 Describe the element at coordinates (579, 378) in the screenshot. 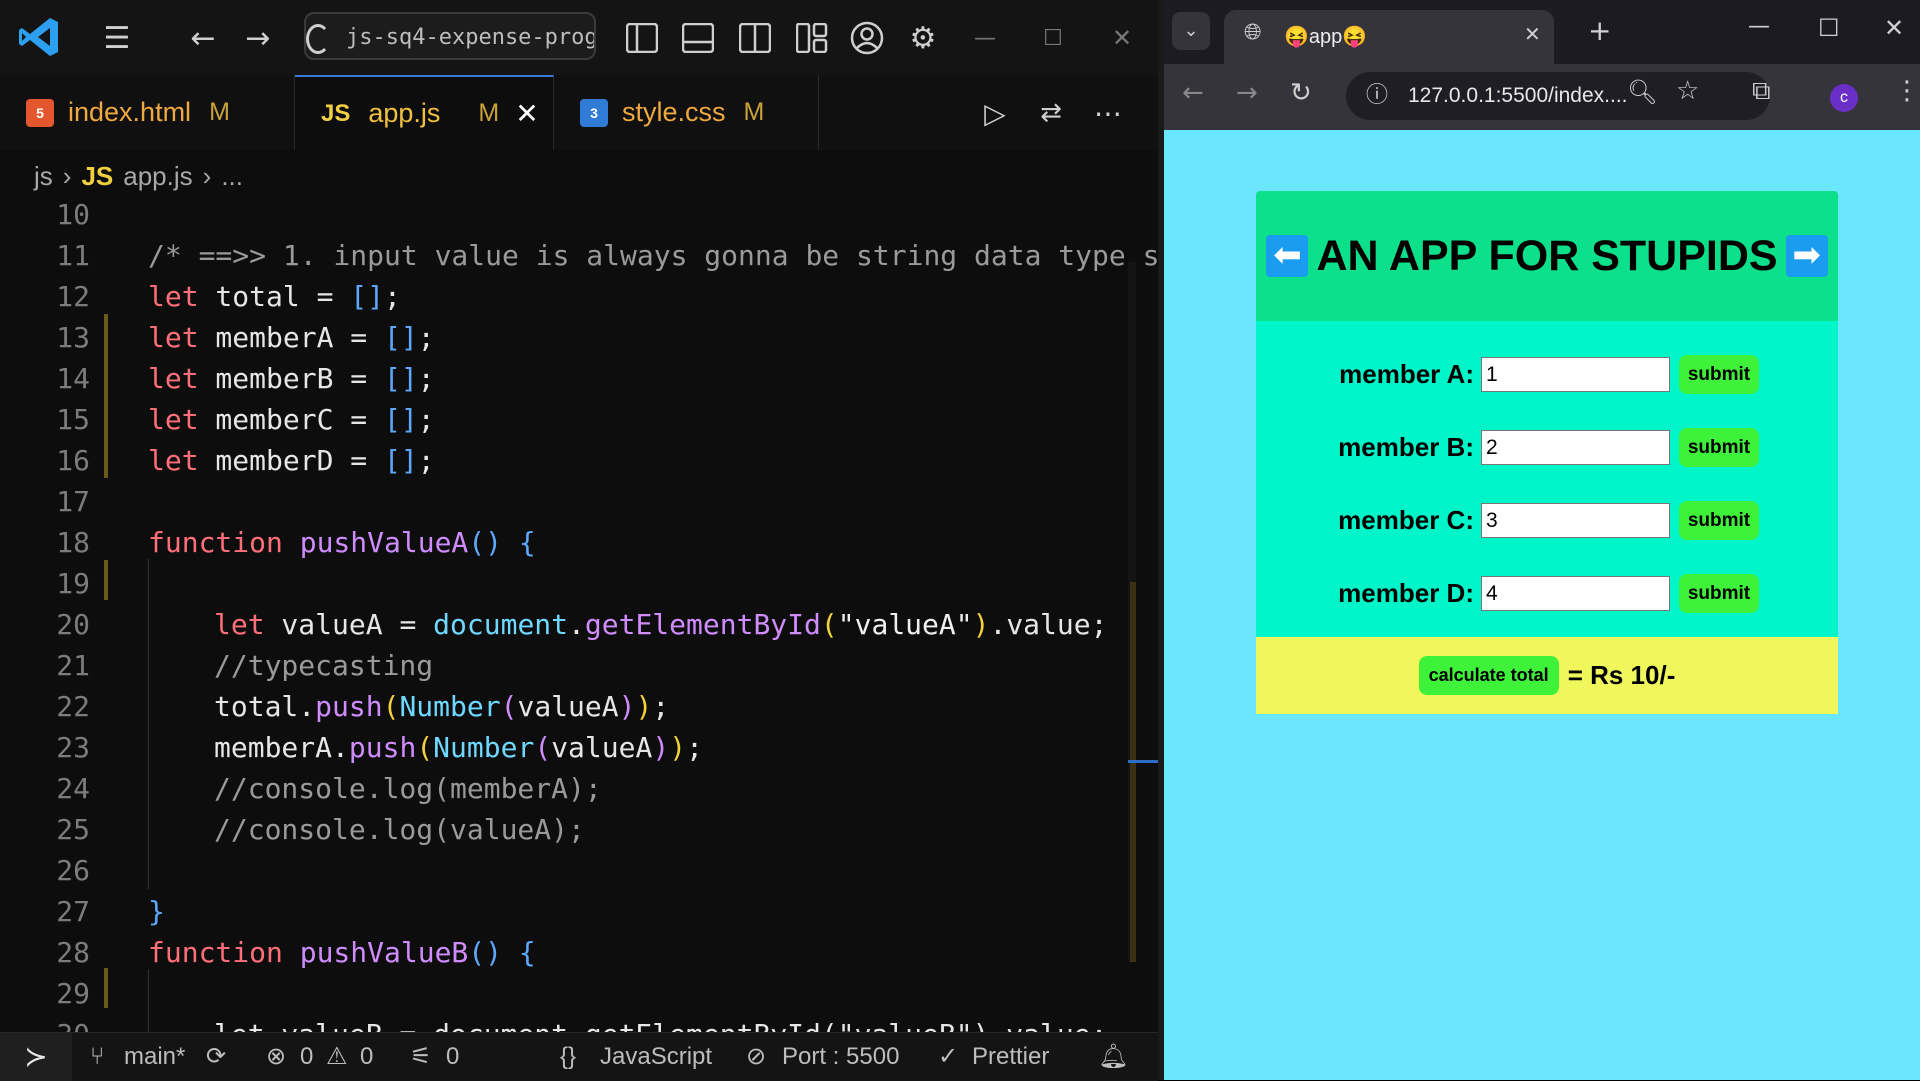

I see `code-line: 14 let memberB = [];` at that location.